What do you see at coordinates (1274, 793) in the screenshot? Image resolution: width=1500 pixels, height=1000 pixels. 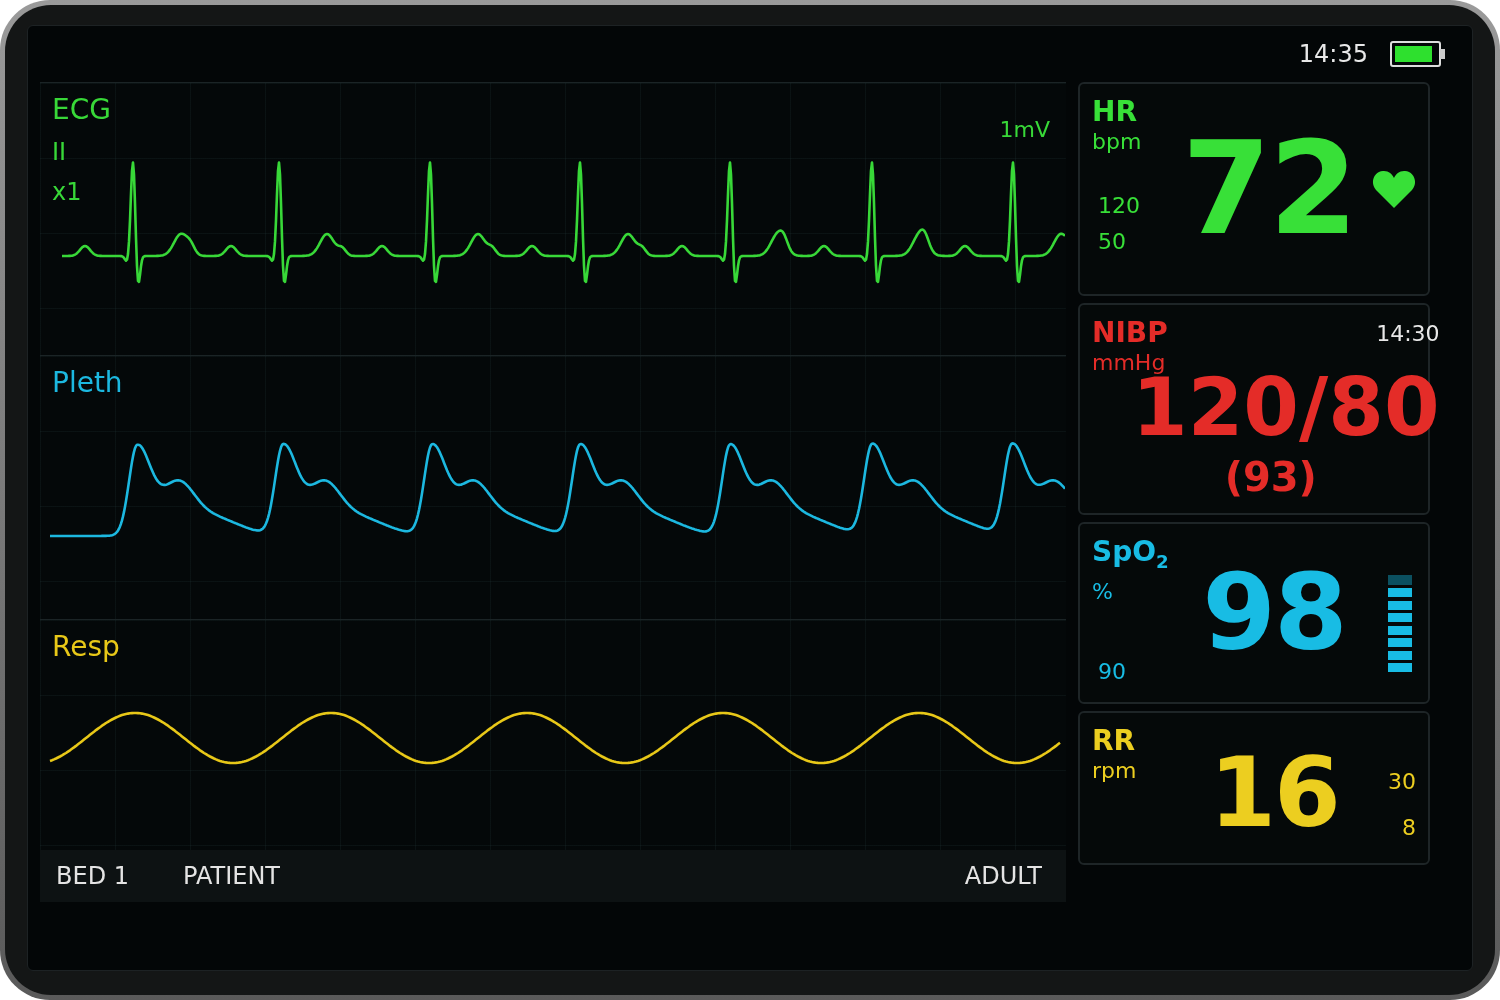 I see `vital-value: 16` at bounding box center [1274, 793].